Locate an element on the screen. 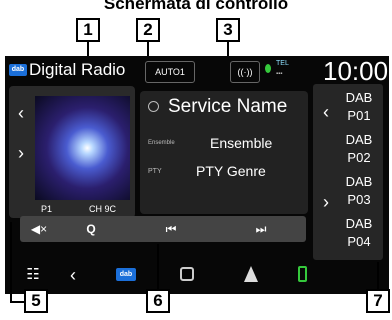  media-icon is located at coordinates (187, 274).